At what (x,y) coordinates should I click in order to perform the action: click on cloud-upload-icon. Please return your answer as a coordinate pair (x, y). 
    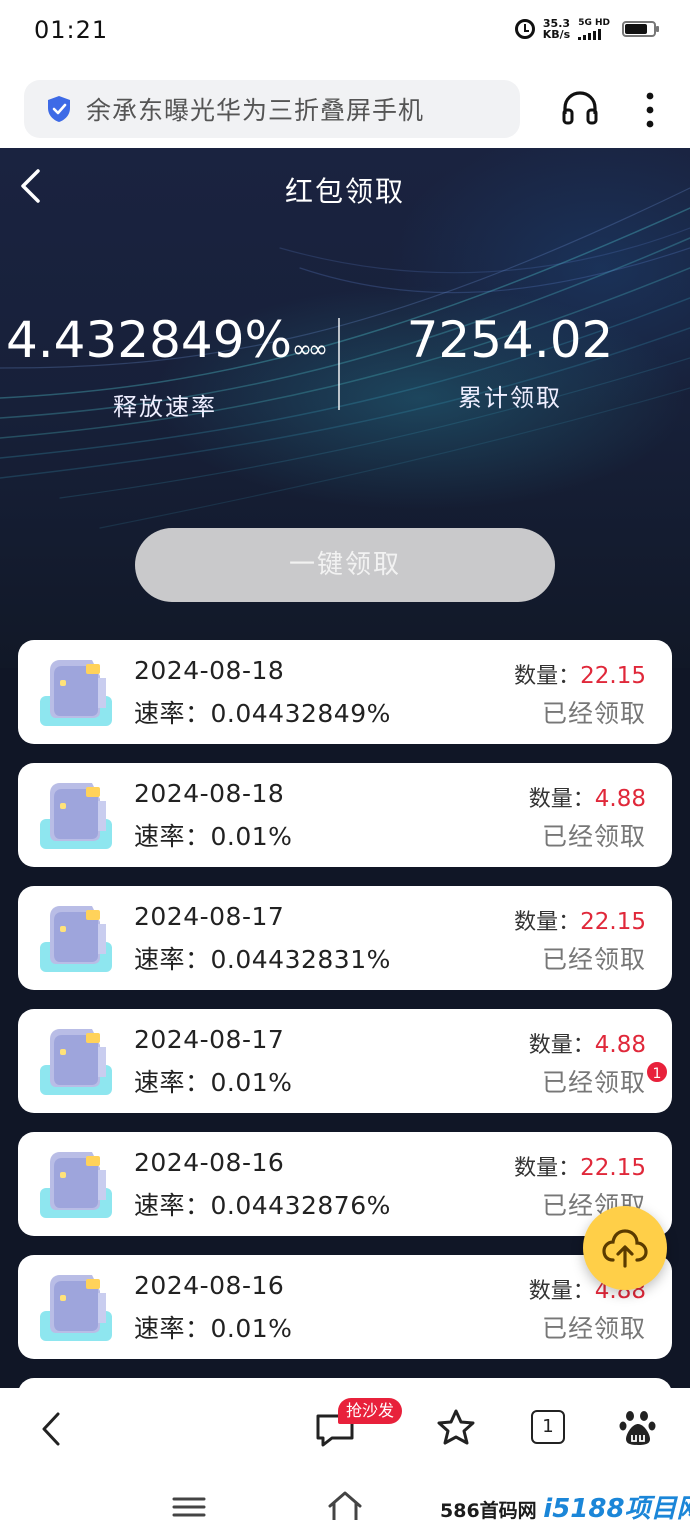
    Looking at the image, I should click on (625, 1248).